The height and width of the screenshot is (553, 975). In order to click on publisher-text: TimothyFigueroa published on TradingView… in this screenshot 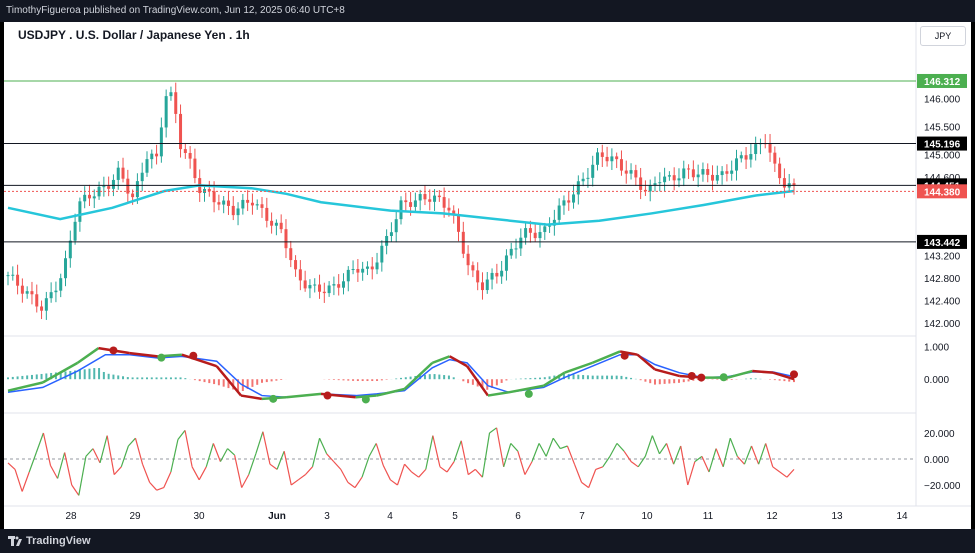, I will do `click(175, 10)`.